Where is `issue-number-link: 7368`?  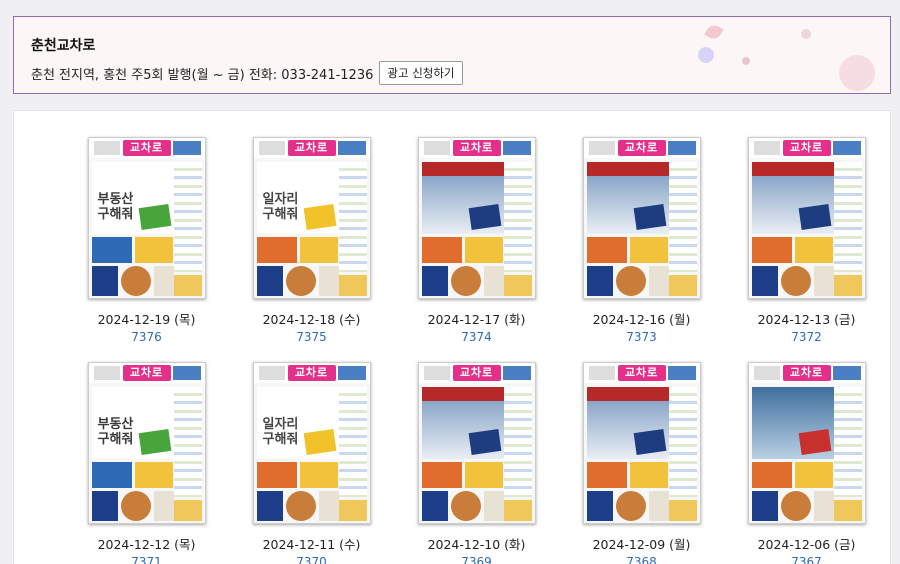
issue-number-link: 7368 is located at coordinates (641, 559).